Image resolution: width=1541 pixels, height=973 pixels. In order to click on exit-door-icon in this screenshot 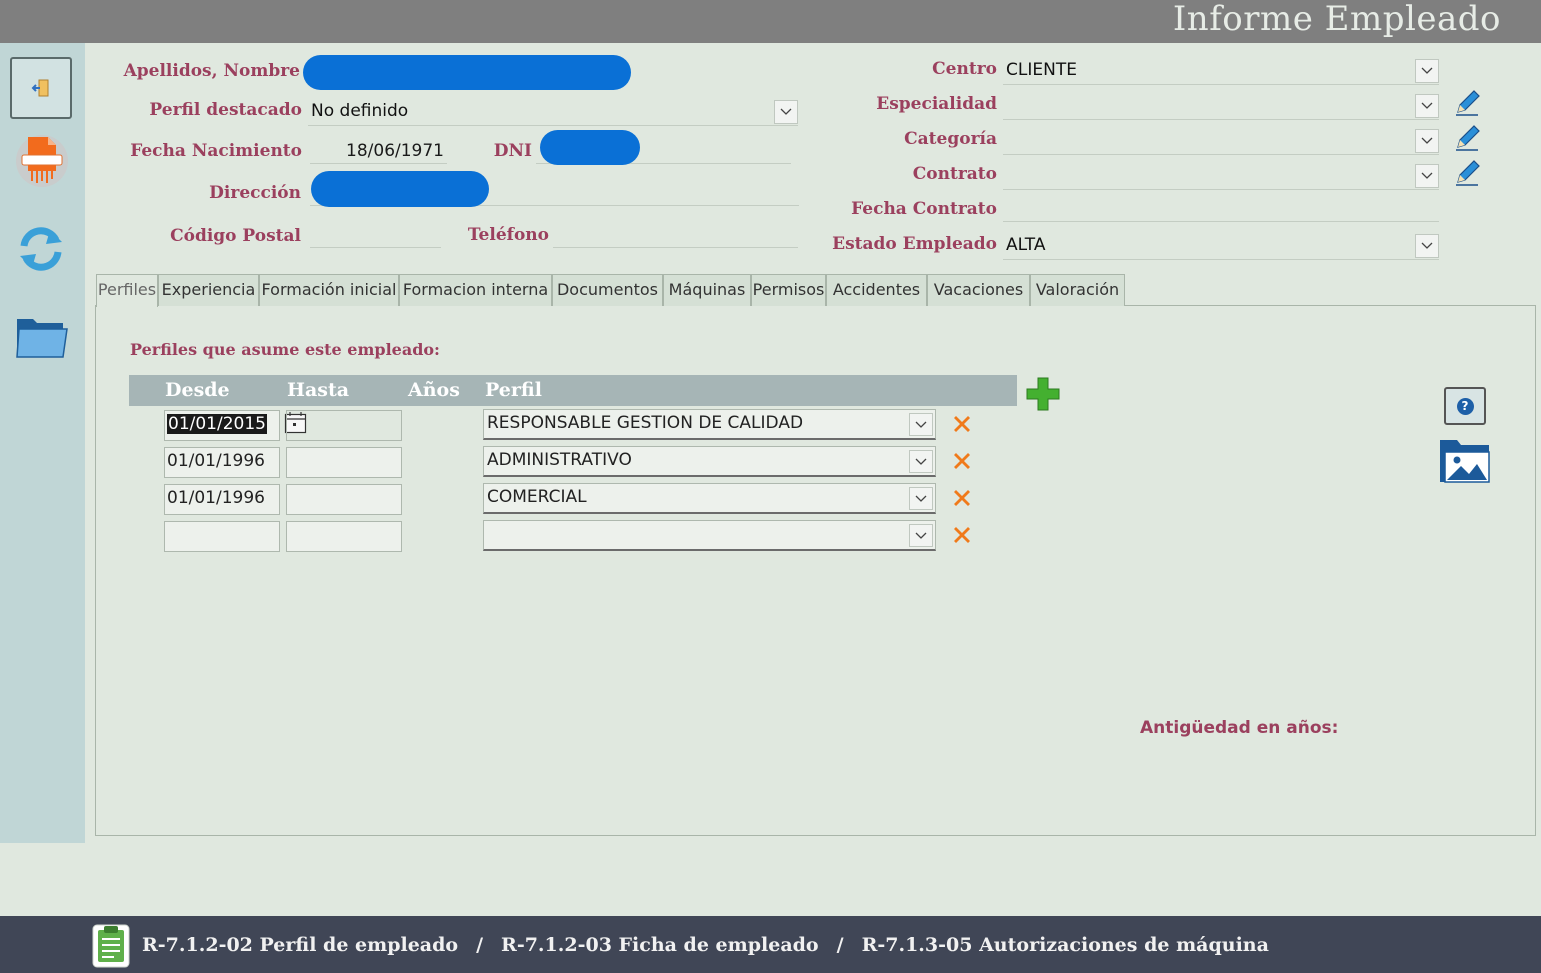, I will do `click(40, 88)`.